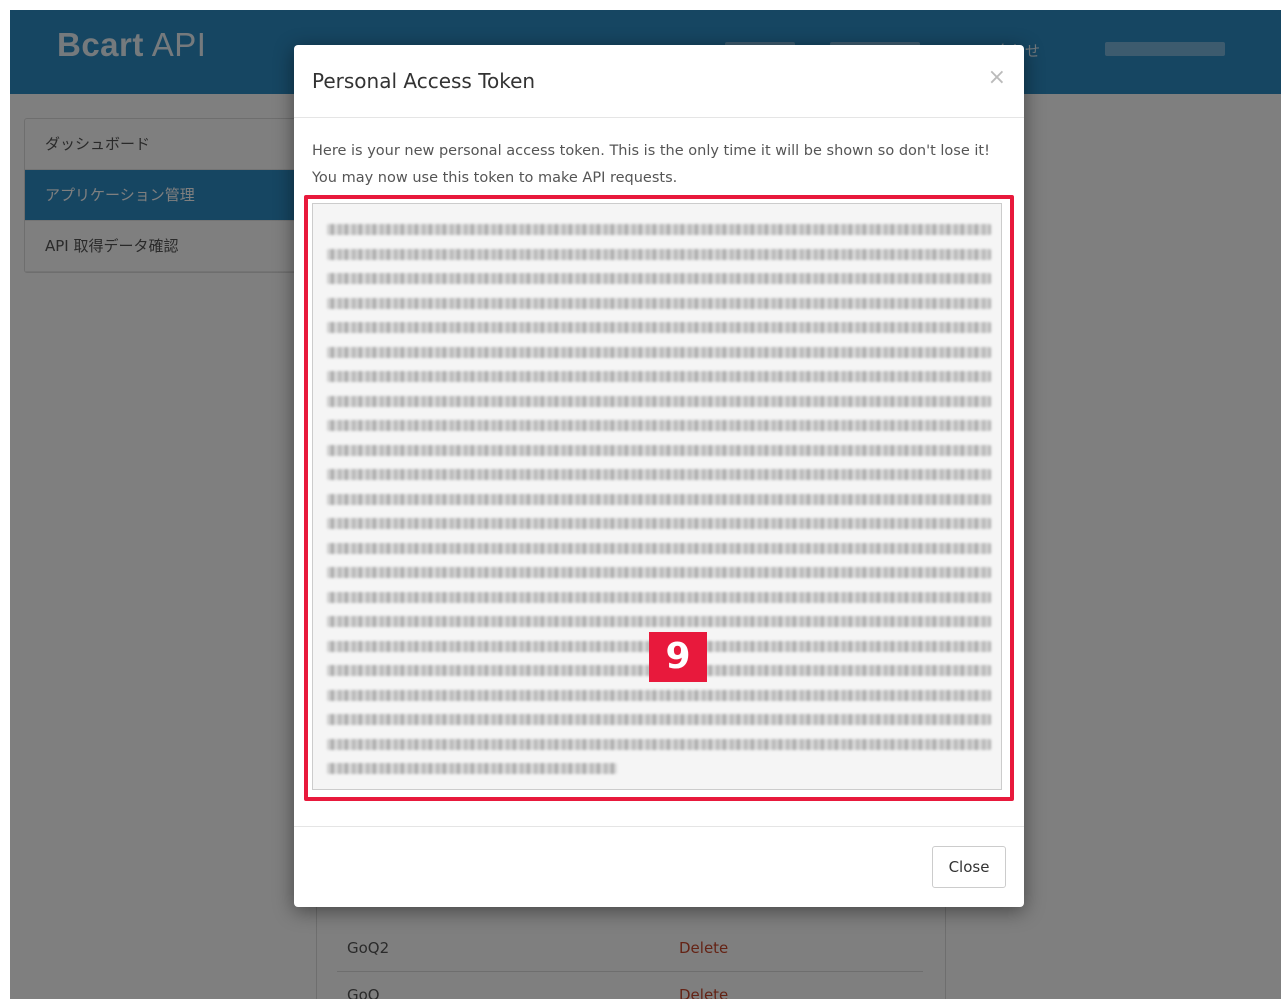  I want to click on close-button: Close, so click(969, 867).